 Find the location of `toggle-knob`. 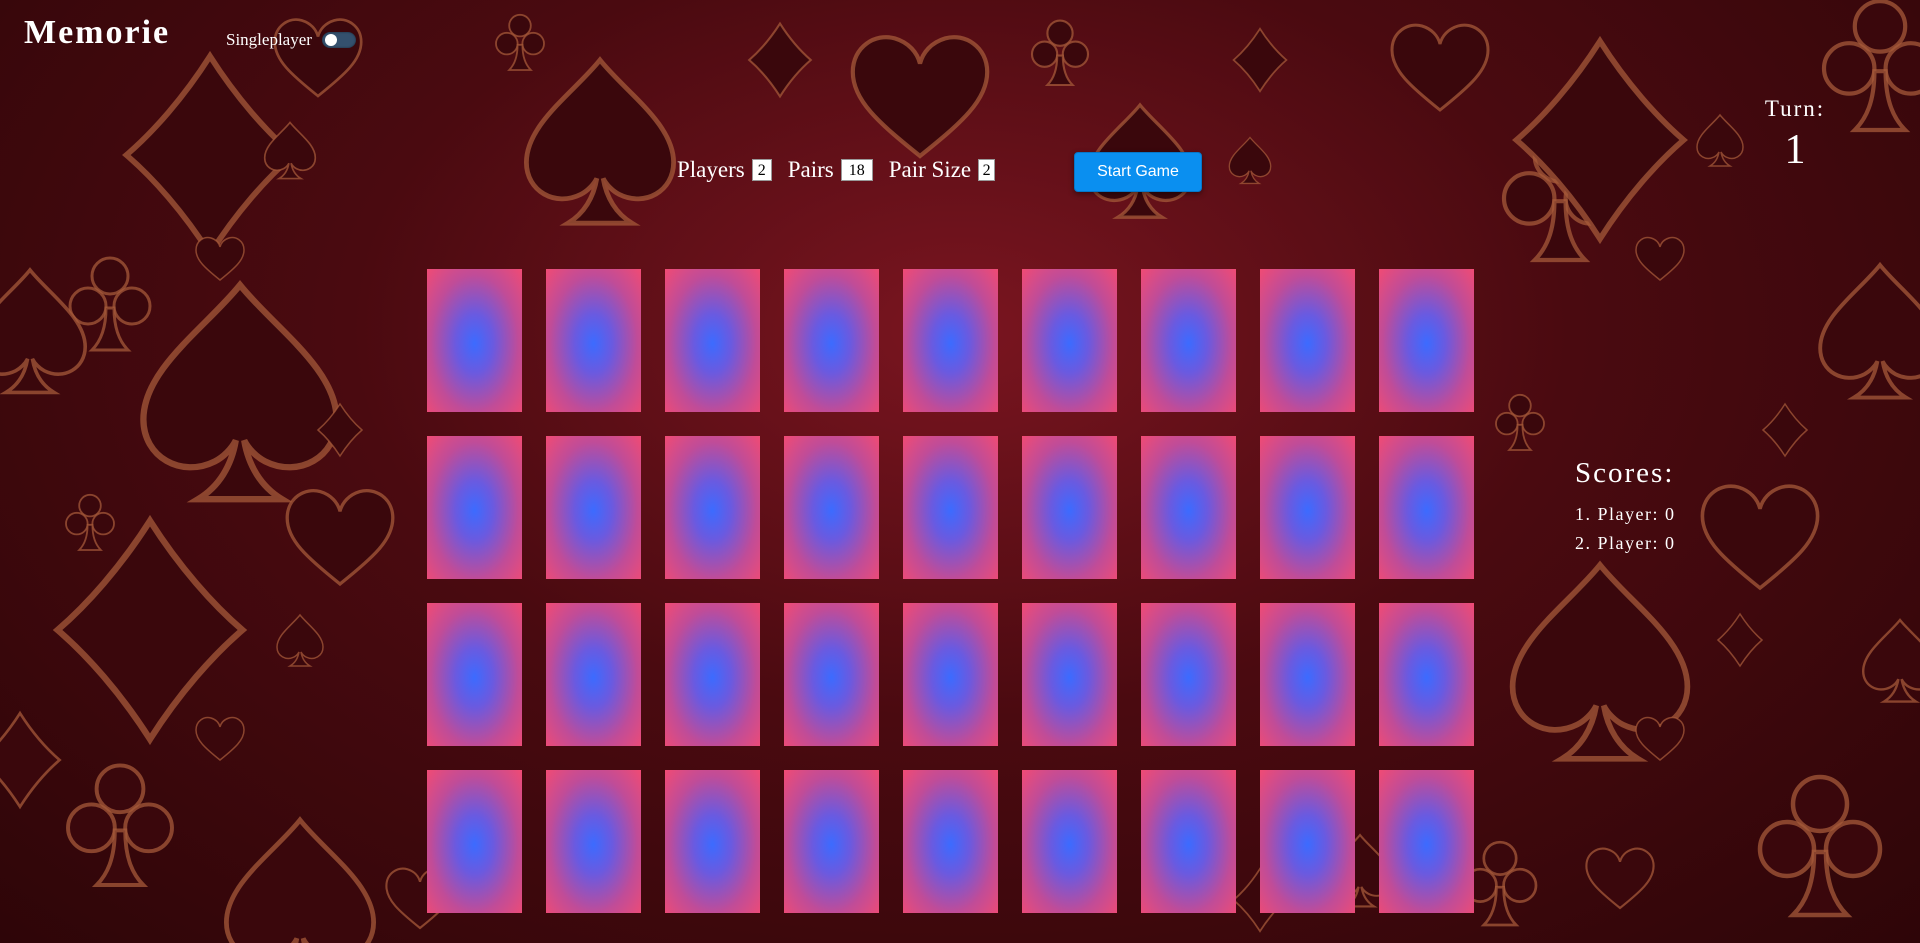

toggle-knob is located at coordinates (330, 40).